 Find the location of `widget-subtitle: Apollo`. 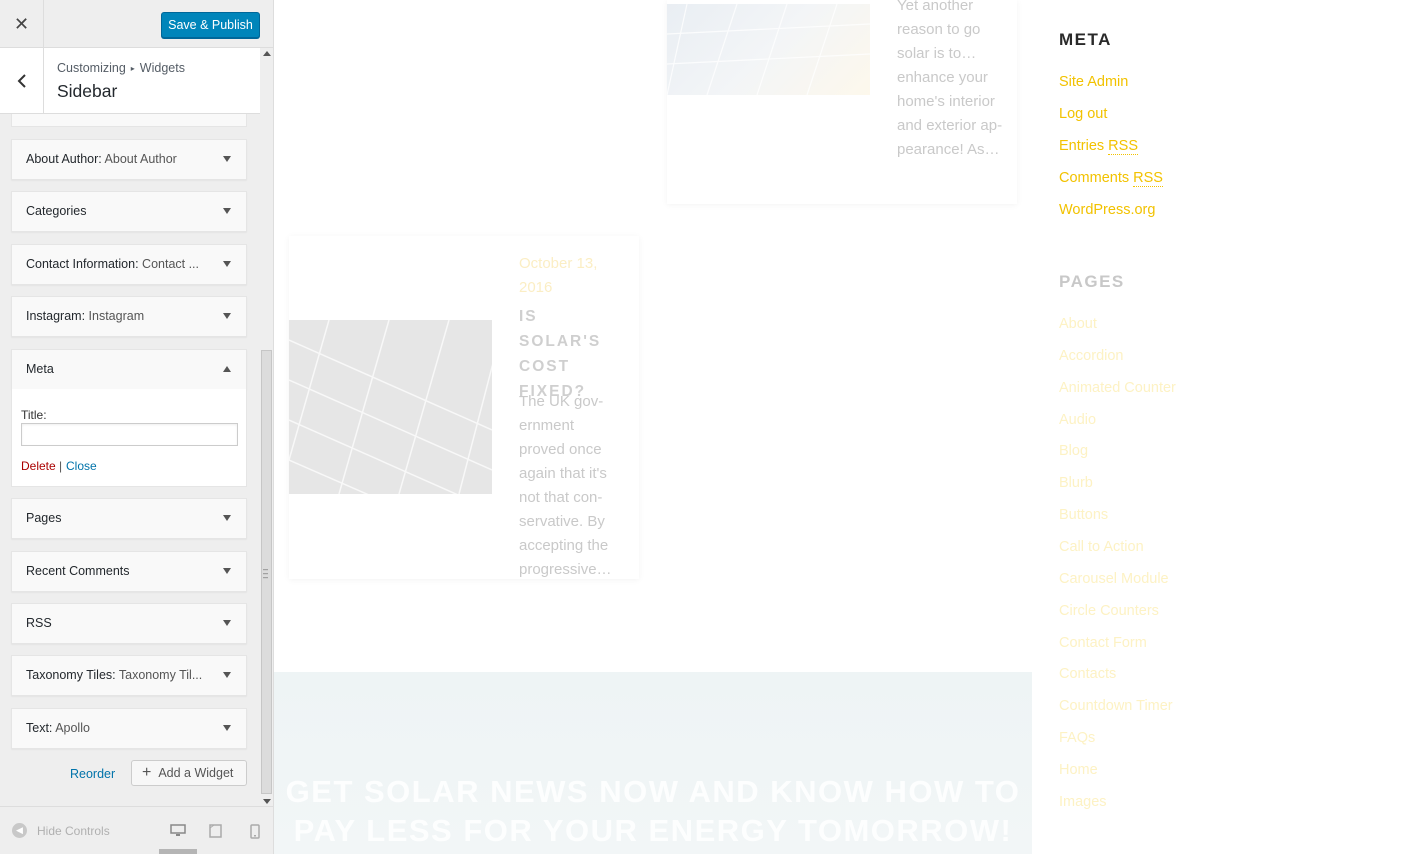

widget-subtitle: Apollo is located at coordinates (71, 728).